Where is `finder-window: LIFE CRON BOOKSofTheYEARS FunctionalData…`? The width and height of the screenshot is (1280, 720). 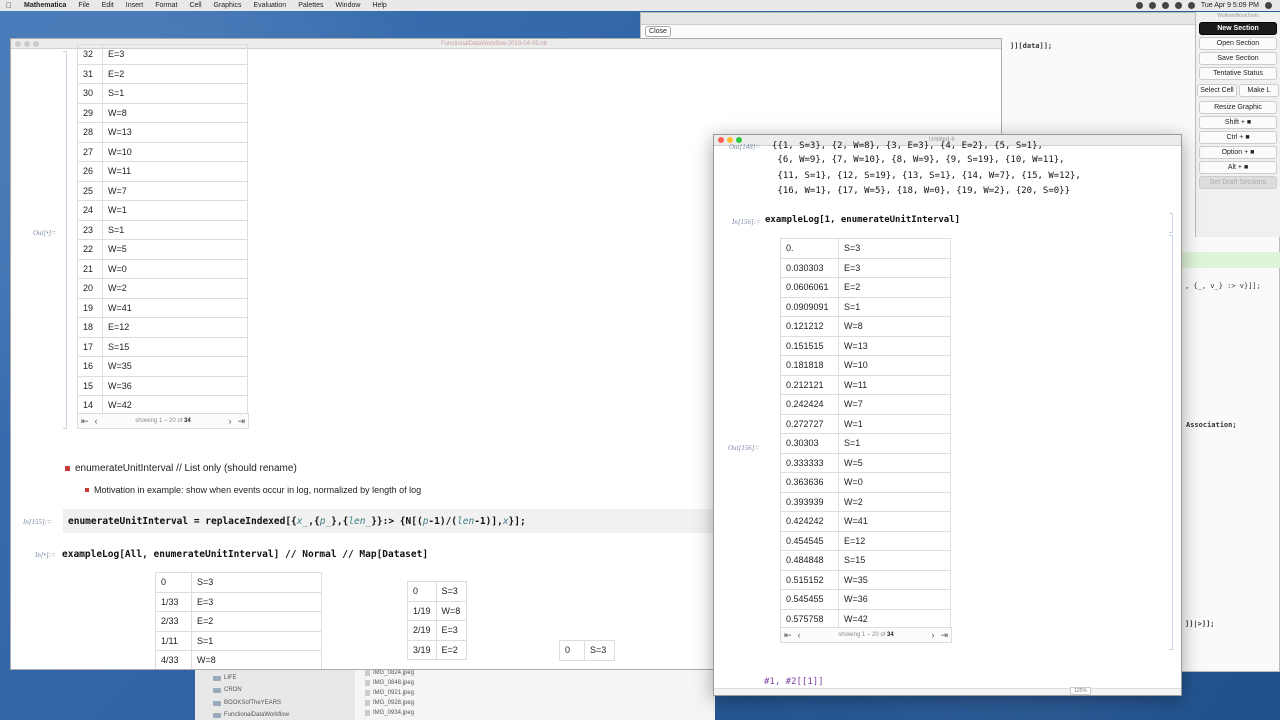 finder-window: LIFE CRON BOOKSofTheYEARS FunctionalData… is located at coordinates (455, 694).